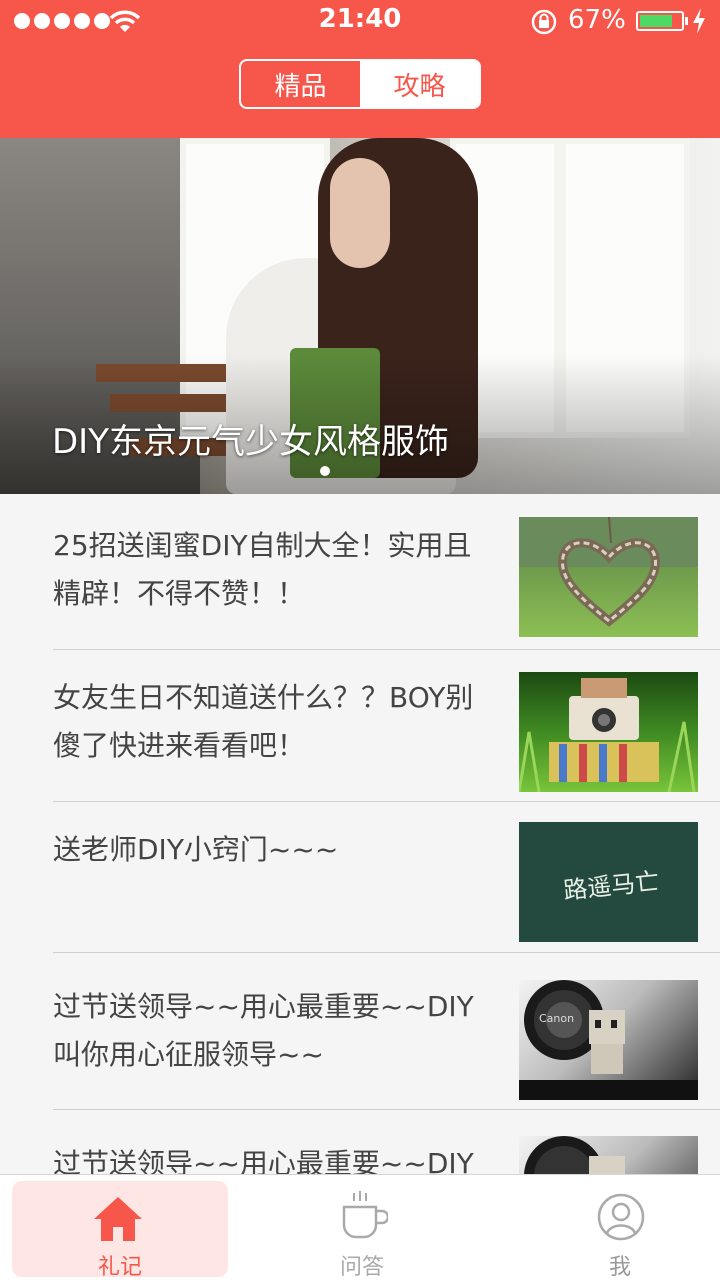 The image size is (720, 1280). Describe the element at coordinates (263, 721) in the screenshot. I see `article-title: 女友生日不知道送什么？？BOY别傻了快进来看看吧！` at that location.